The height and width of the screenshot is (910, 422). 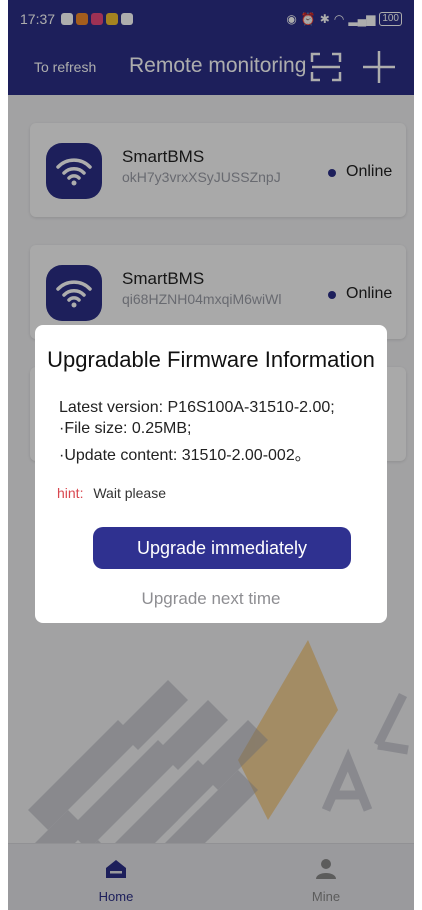 What do you see at coordinates (70, 493) in the screenshot?
I see `hint-label: hint:` at bounding box center [70, 493].